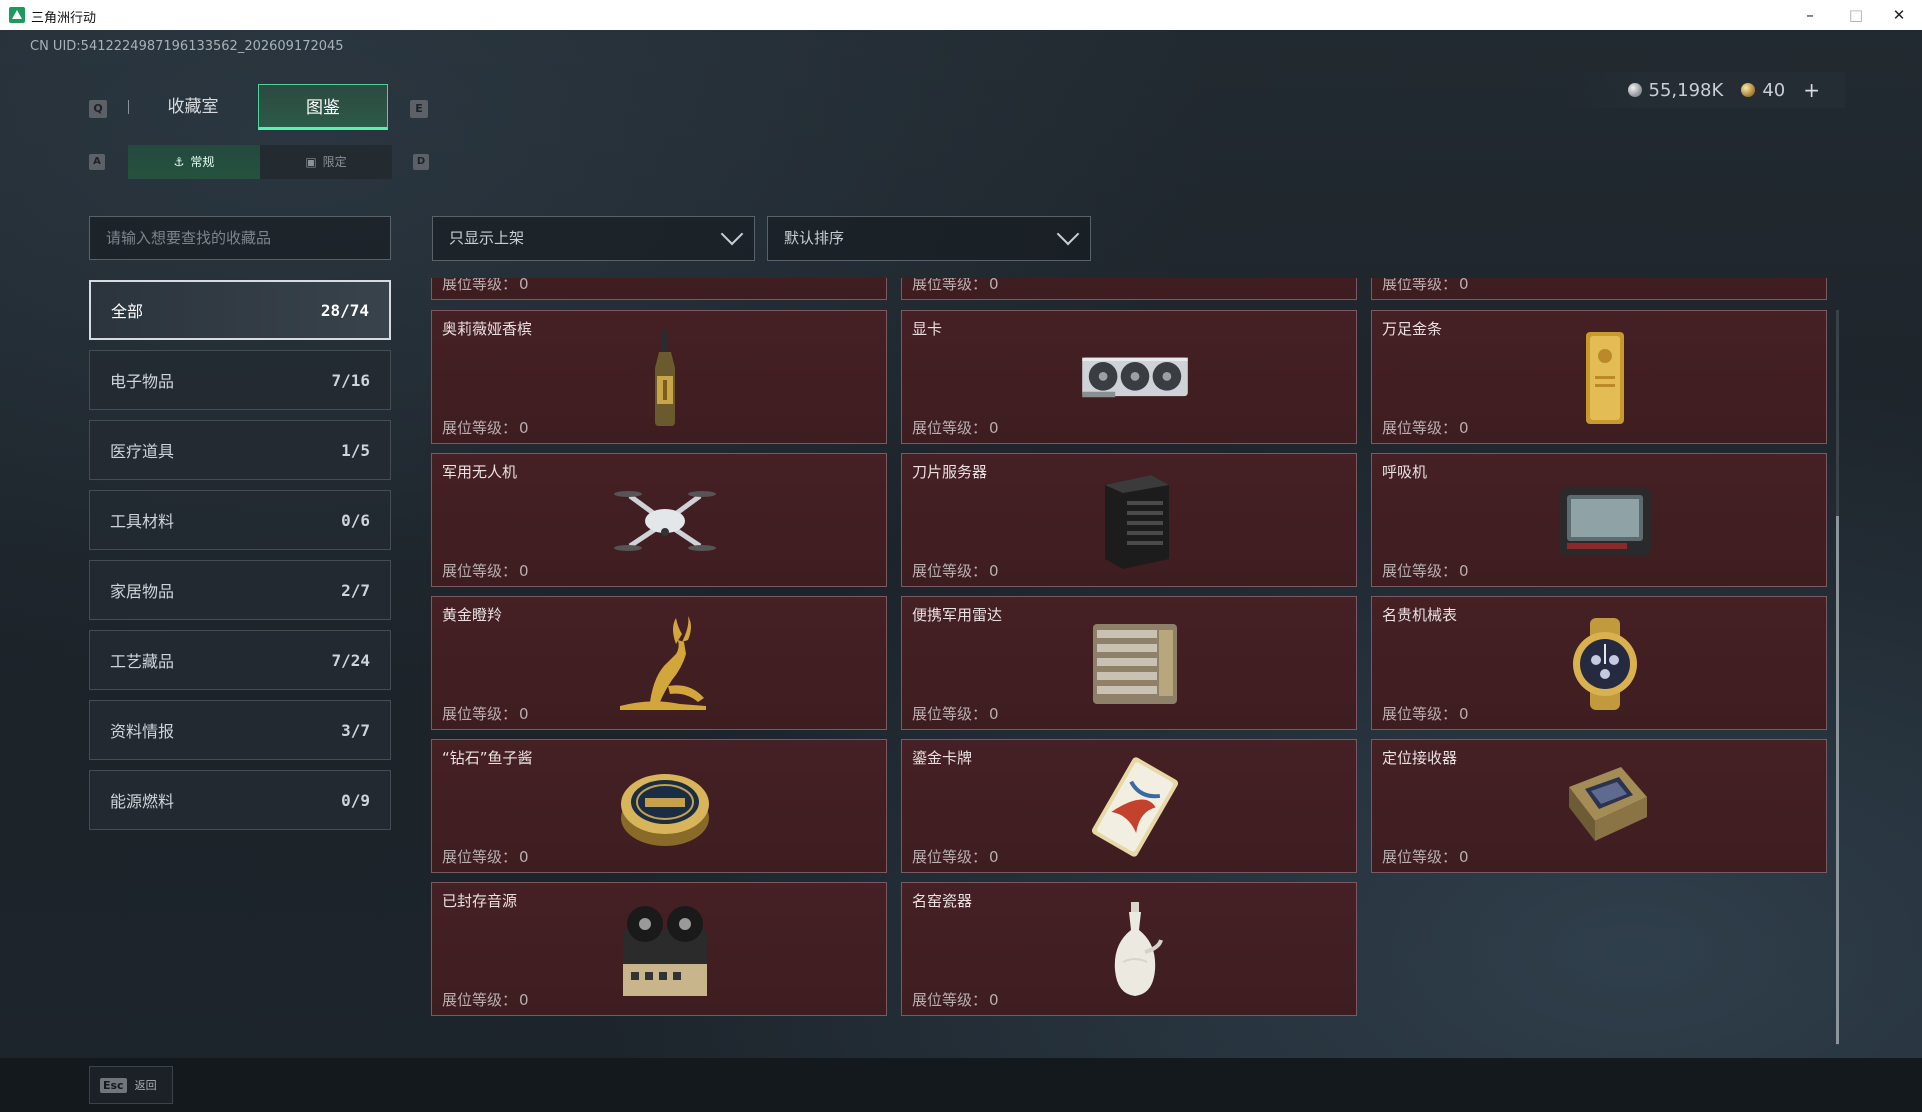 The height and width of the screenshot is (1112, 1922). I want to click on collectible-card: 万足金条展位等级： 0, so click(1599, 377).